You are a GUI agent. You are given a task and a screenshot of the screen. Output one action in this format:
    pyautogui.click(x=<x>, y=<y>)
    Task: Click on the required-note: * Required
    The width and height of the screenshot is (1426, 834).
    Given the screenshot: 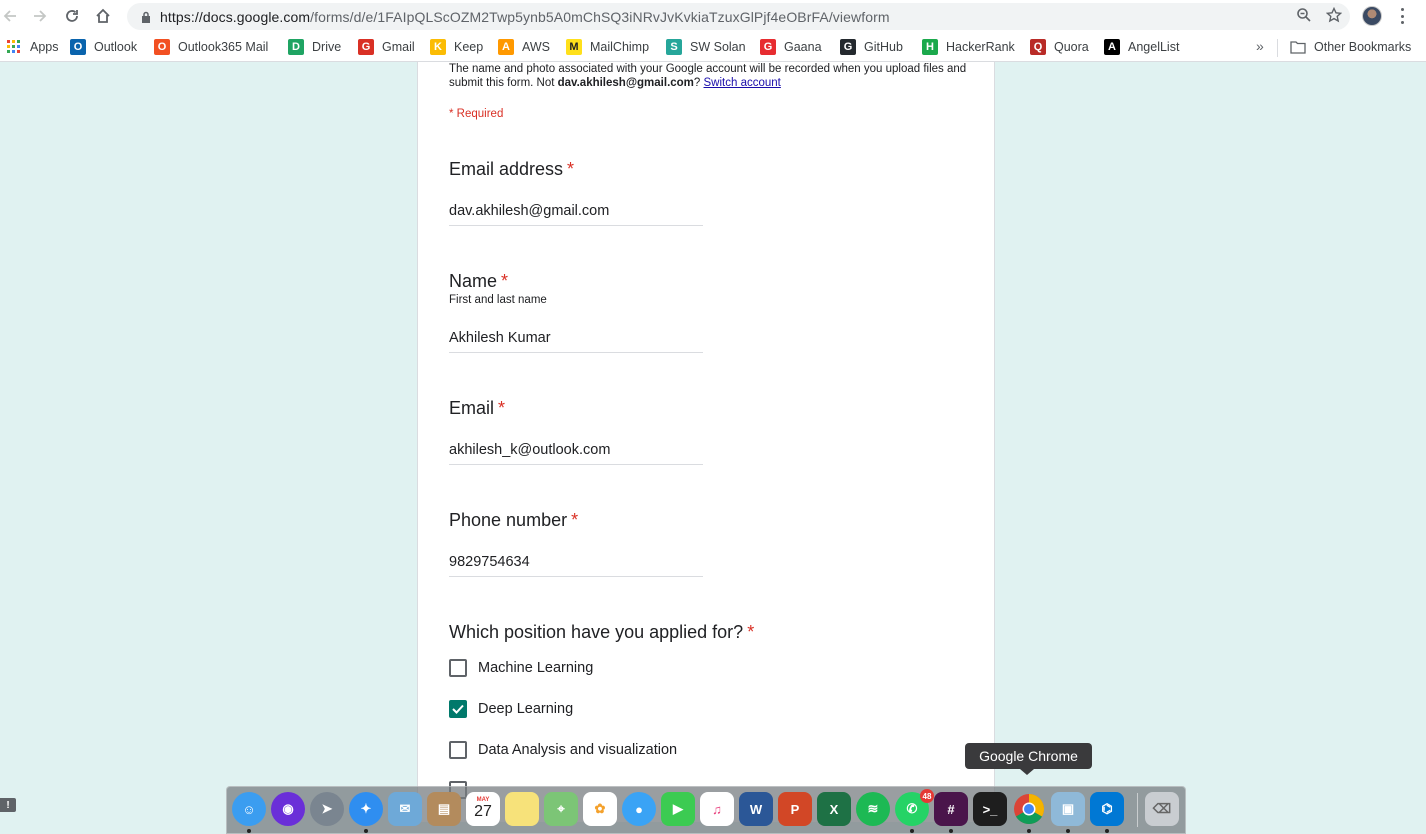 What is the action you would take?
    pyautogui.click(x=476, y=114)
    